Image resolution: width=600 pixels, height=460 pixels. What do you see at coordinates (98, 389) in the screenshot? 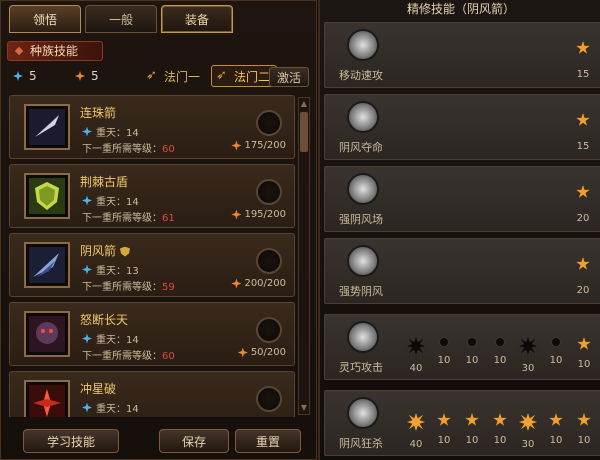
I see `skill-name: 冲星破` at bounding box center [98, 389].